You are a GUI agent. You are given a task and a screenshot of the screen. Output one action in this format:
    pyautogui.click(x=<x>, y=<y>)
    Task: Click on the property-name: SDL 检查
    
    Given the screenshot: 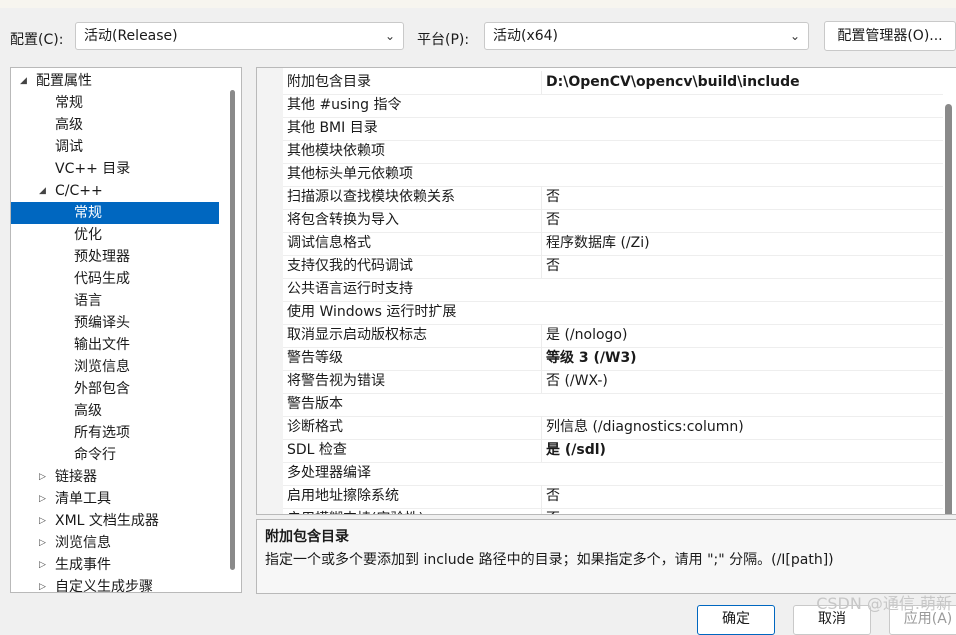 What is the action you would take?
    pyautogui.click(x=317, y=450)
    